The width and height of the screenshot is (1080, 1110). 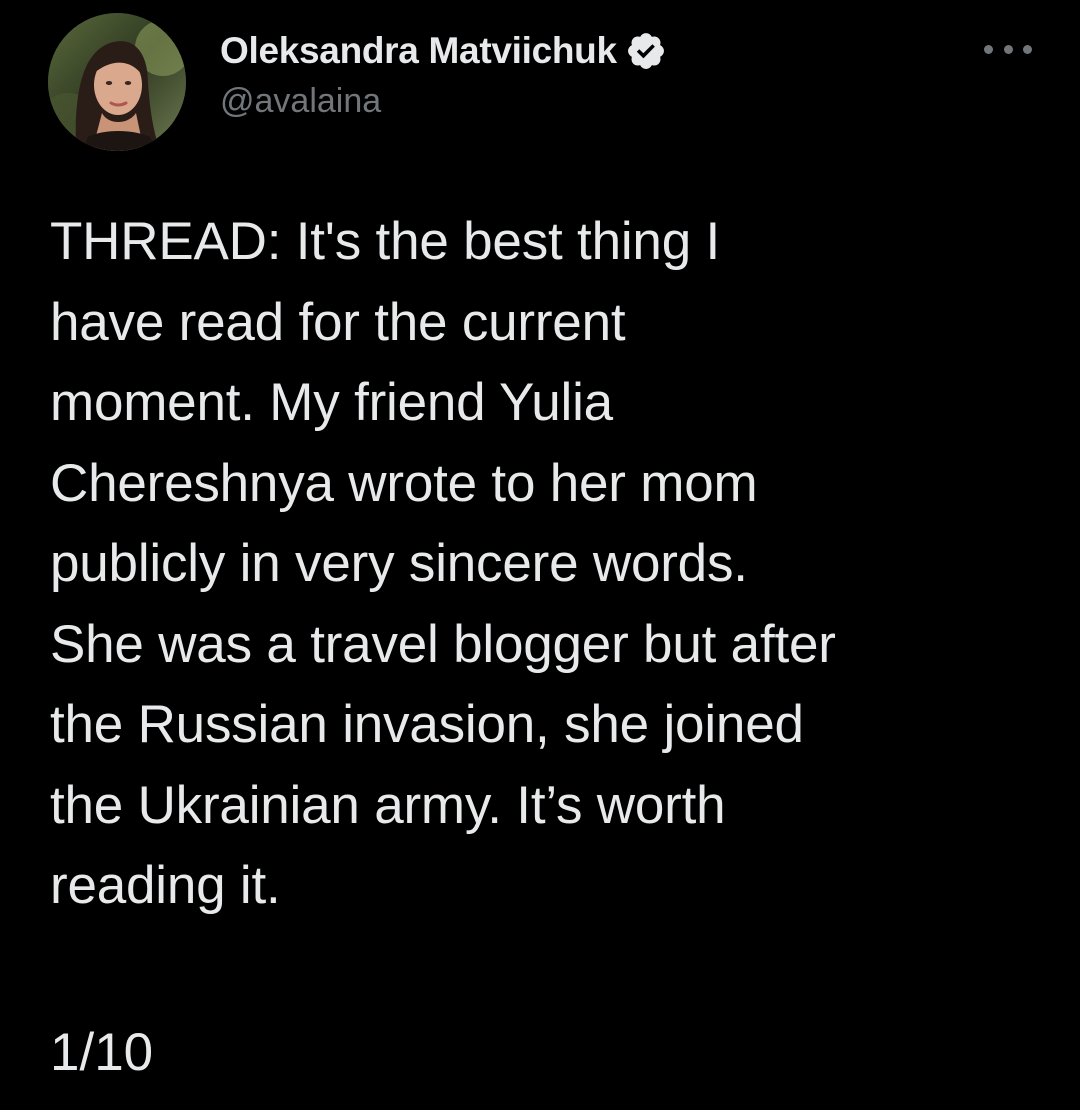 What do you see at coordinates (646, 51) in the screenshot?
I see `verified-badge-icon` at bounding box center [646, 51].